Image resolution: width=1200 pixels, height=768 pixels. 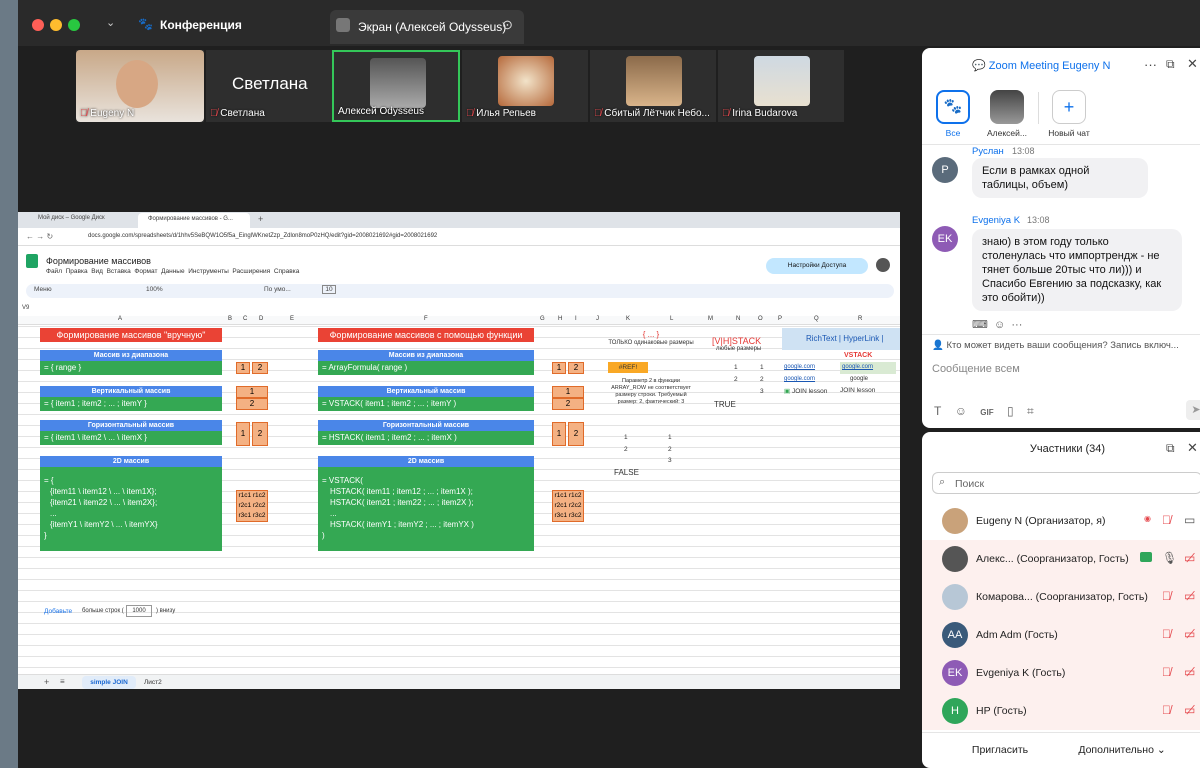 I want to click on link-2: google.com, so click(x=868, y=368).